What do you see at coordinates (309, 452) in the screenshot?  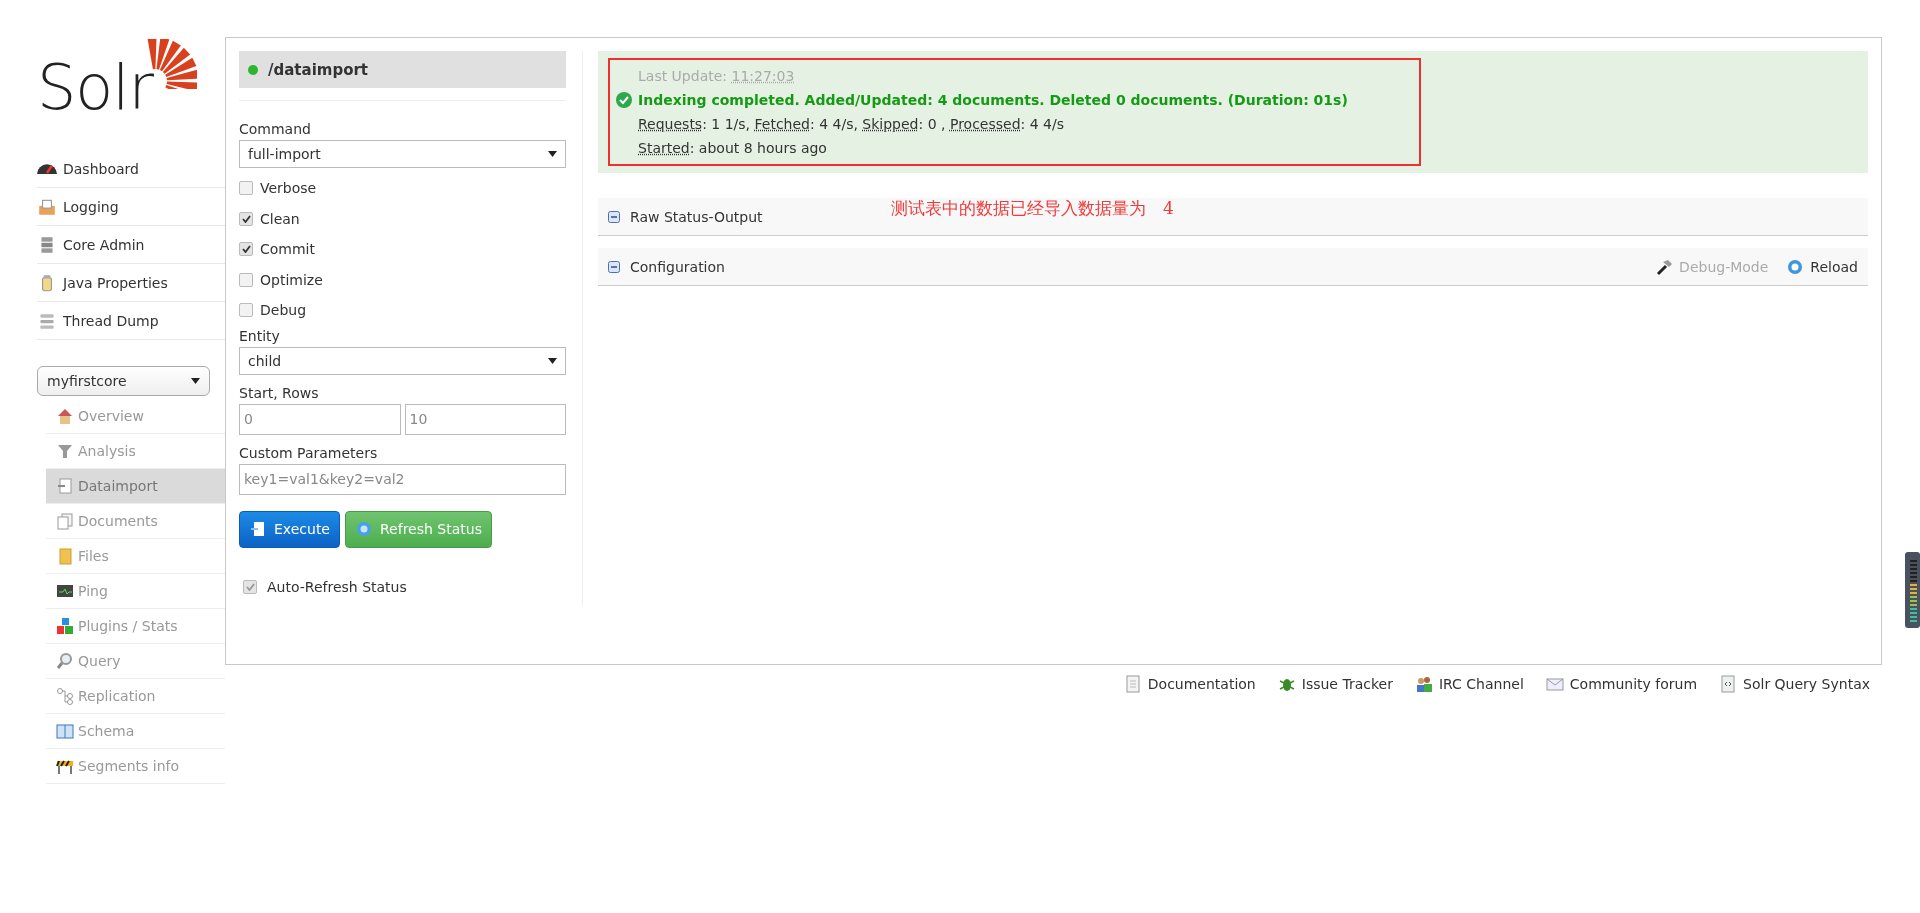 I see `custom-parameters-label: Custom Parameters` at bounding box center [309, 452].